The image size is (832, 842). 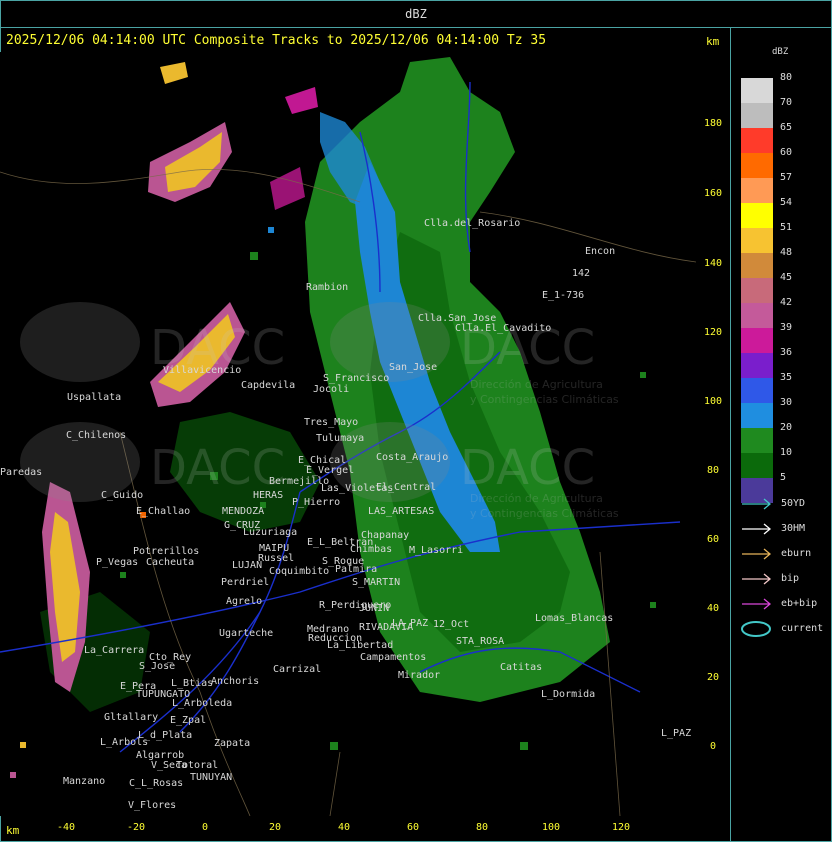 I want to click on place-label: Potrerillos, so click(x=166, y=551).